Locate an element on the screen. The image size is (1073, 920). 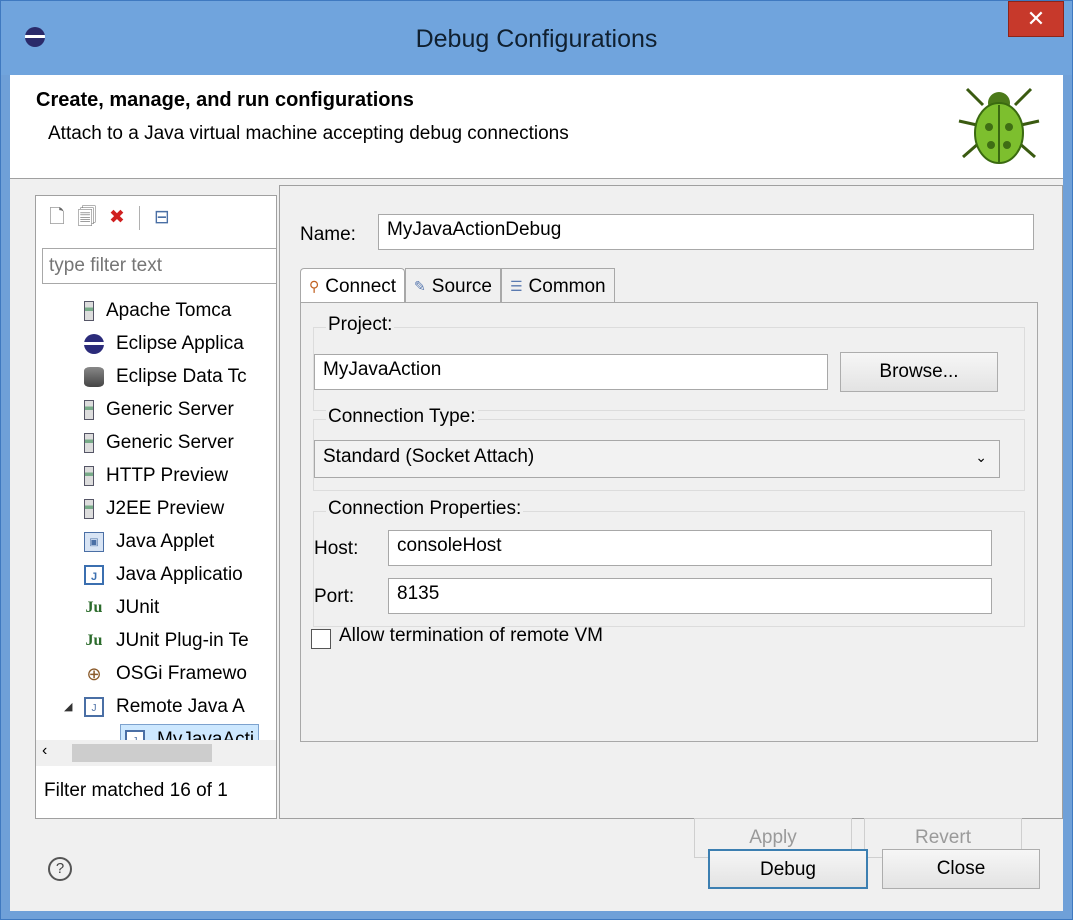
configuration-toolbar: 🗋 🗐 ✖ ⊟ is located at coordinates (109, 218).